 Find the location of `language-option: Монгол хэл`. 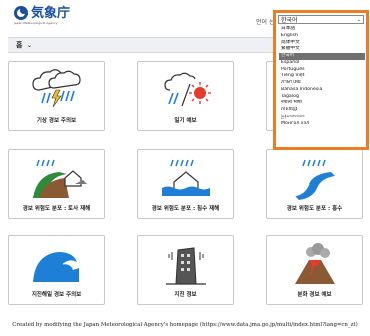

language-option: Монгол хэл is located at coordinates (322, 124).